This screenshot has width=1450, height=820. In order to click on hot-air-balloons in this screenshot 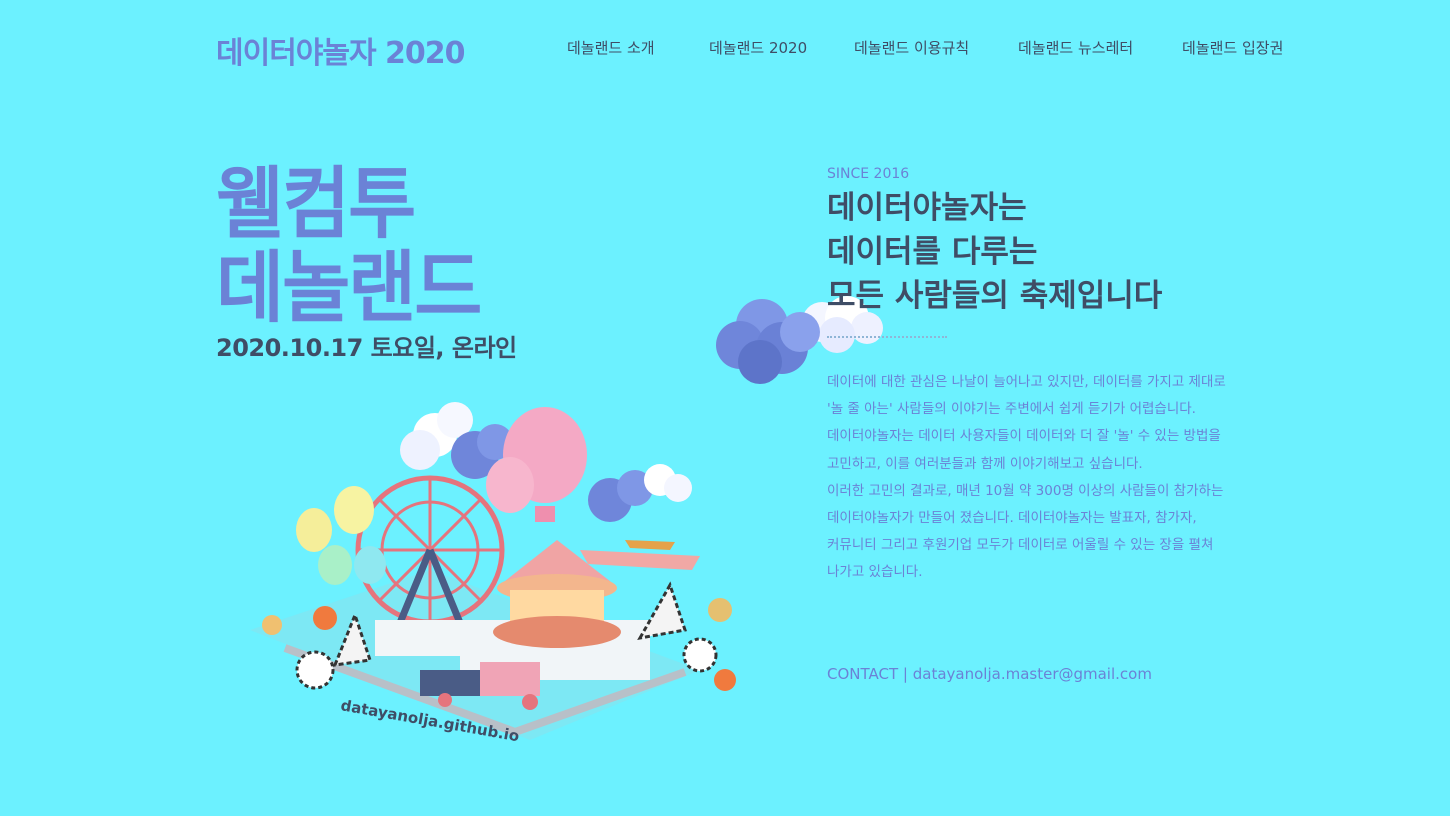, I will do `click(536, 464)`.